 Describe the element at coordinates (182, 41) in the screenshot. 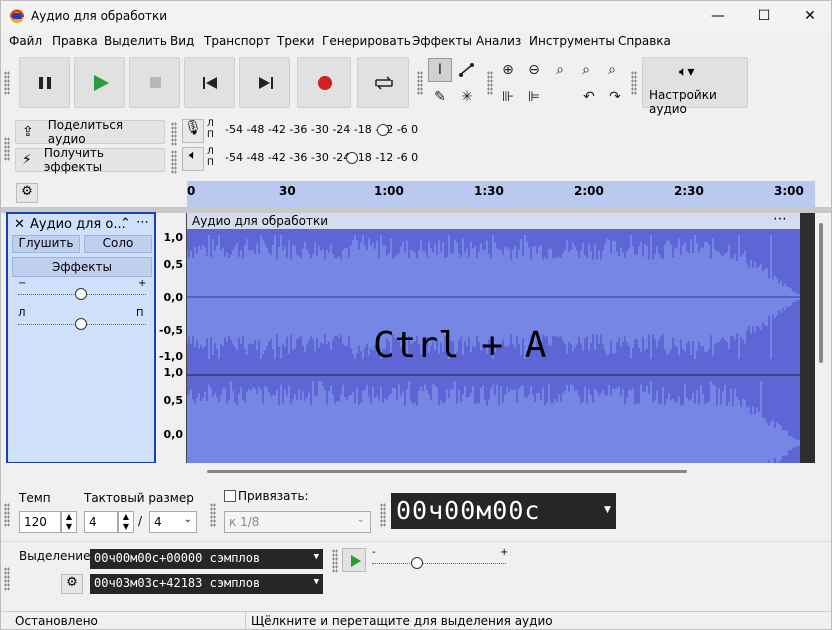

I see `menu-view: Вид` at that location.